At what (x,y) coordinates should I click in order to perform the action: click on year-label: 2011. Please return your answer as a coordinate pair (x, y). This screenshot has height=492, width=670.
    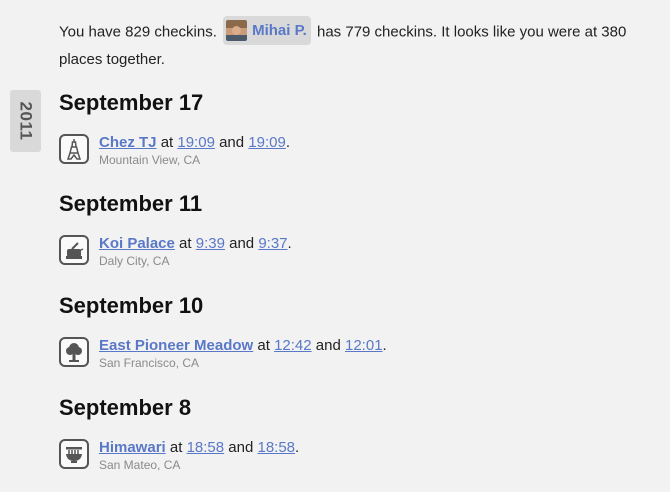
    Looking at the image, I should click on (26, 121).